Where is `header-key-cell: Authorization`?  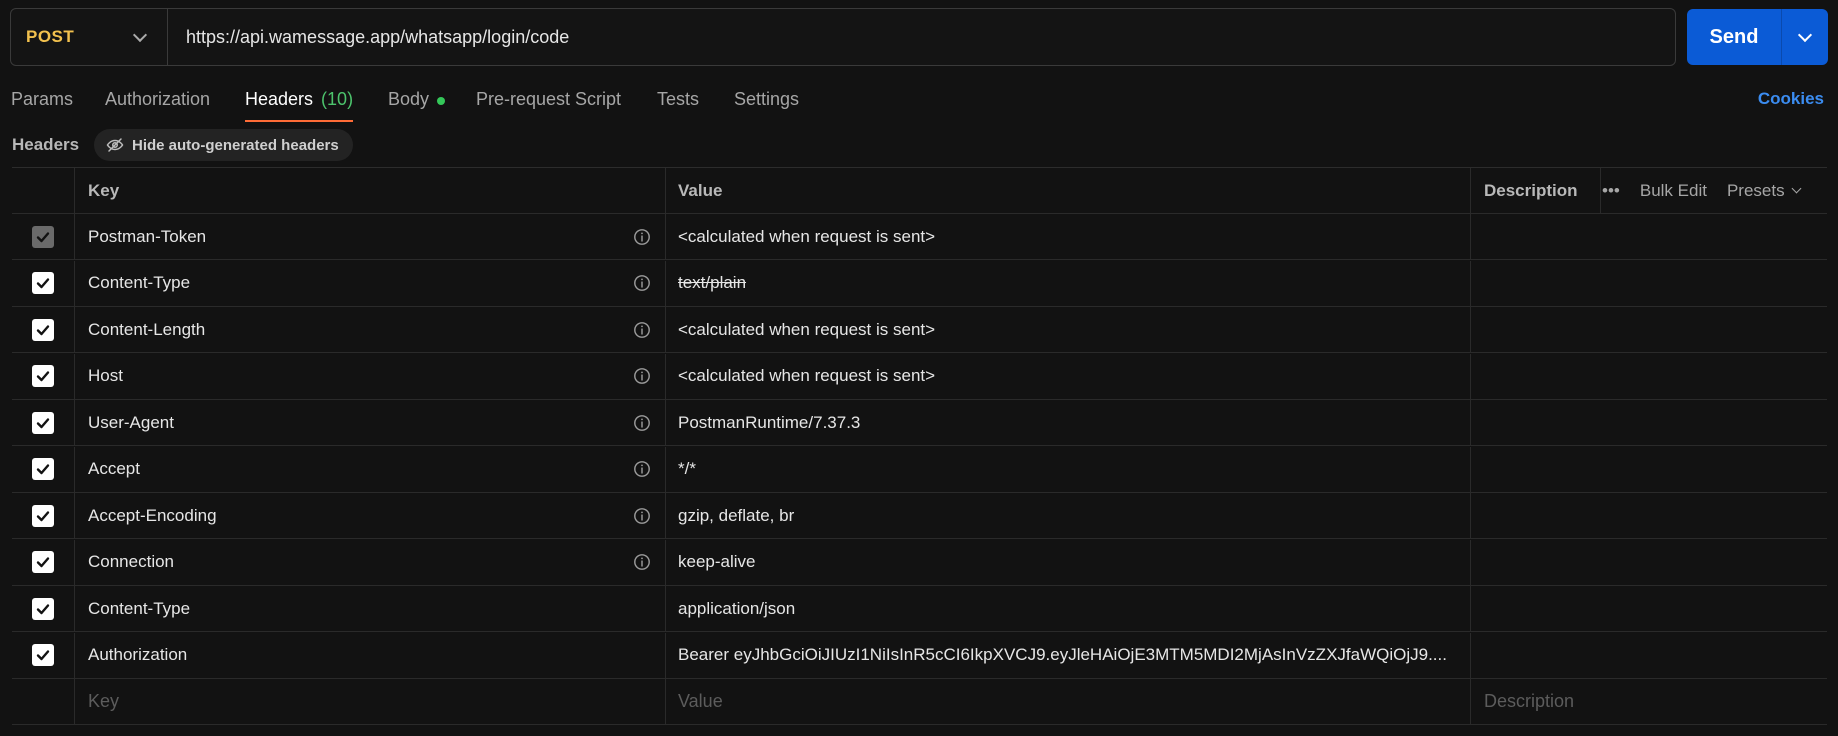 header-key-cell: Authorization is located at coordinates (370, 655).